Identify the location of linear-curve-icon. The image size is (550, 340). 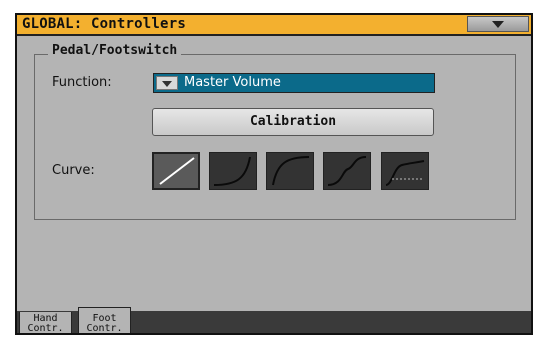
(176, 171).